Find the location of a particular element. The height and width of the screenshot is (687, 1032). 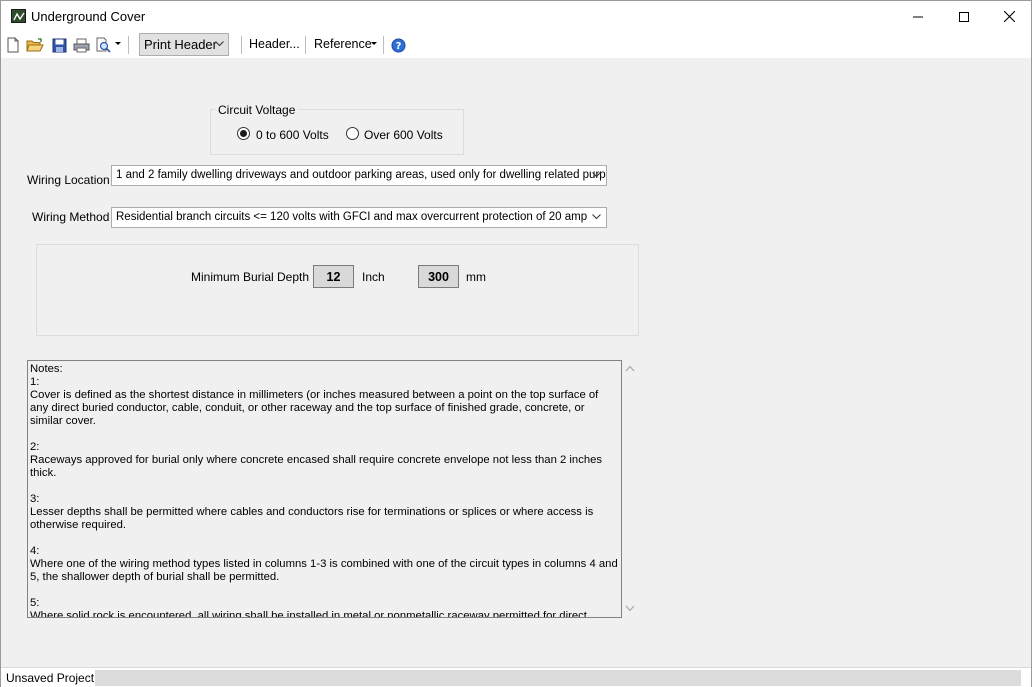

close-icon is located at coordinates (1009, 16).